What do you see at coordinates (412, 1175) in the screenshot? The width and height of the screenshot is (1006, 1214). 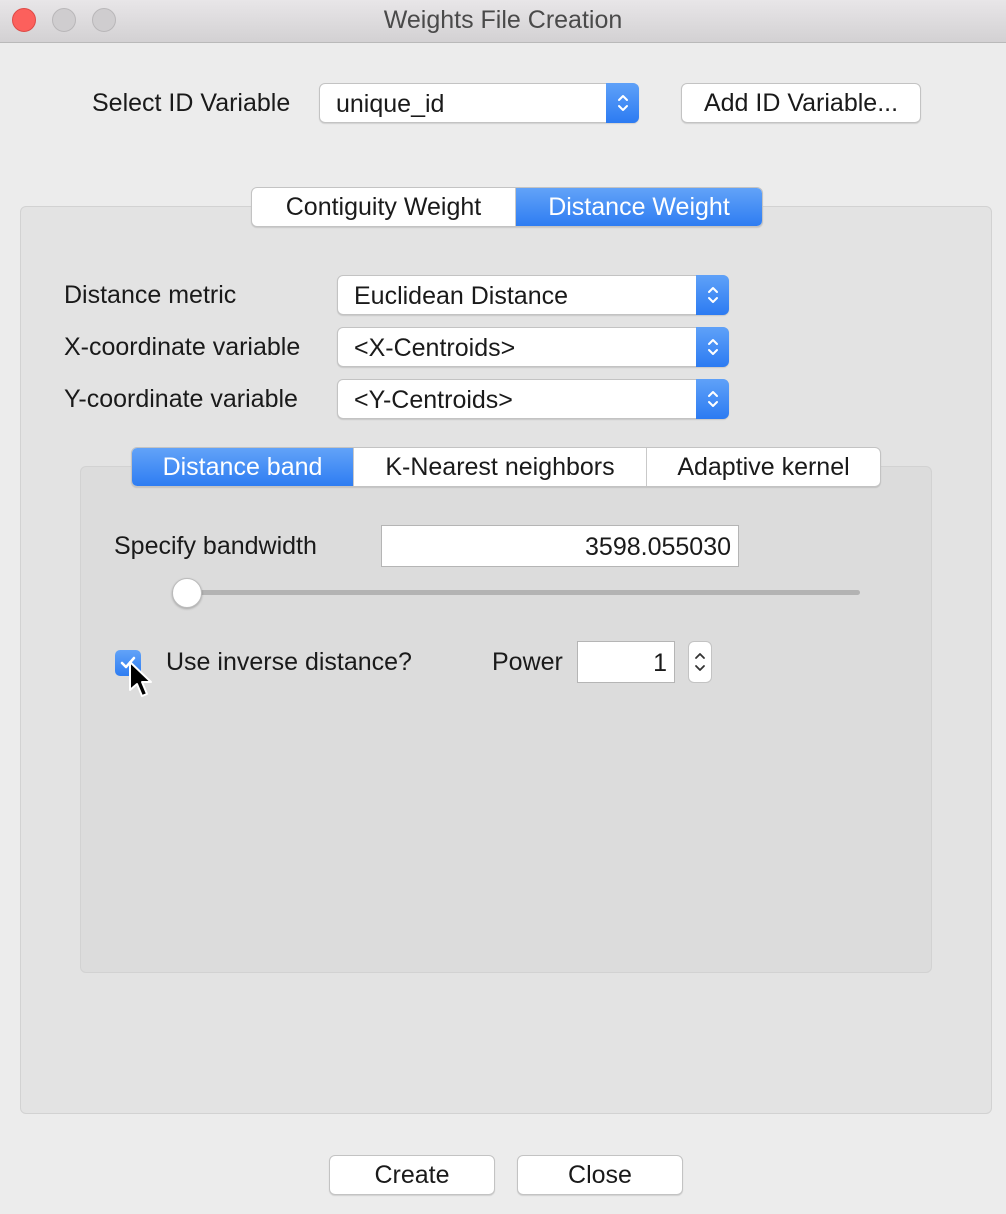 I see `create-button: Create` at bounding box center [412, 1175].